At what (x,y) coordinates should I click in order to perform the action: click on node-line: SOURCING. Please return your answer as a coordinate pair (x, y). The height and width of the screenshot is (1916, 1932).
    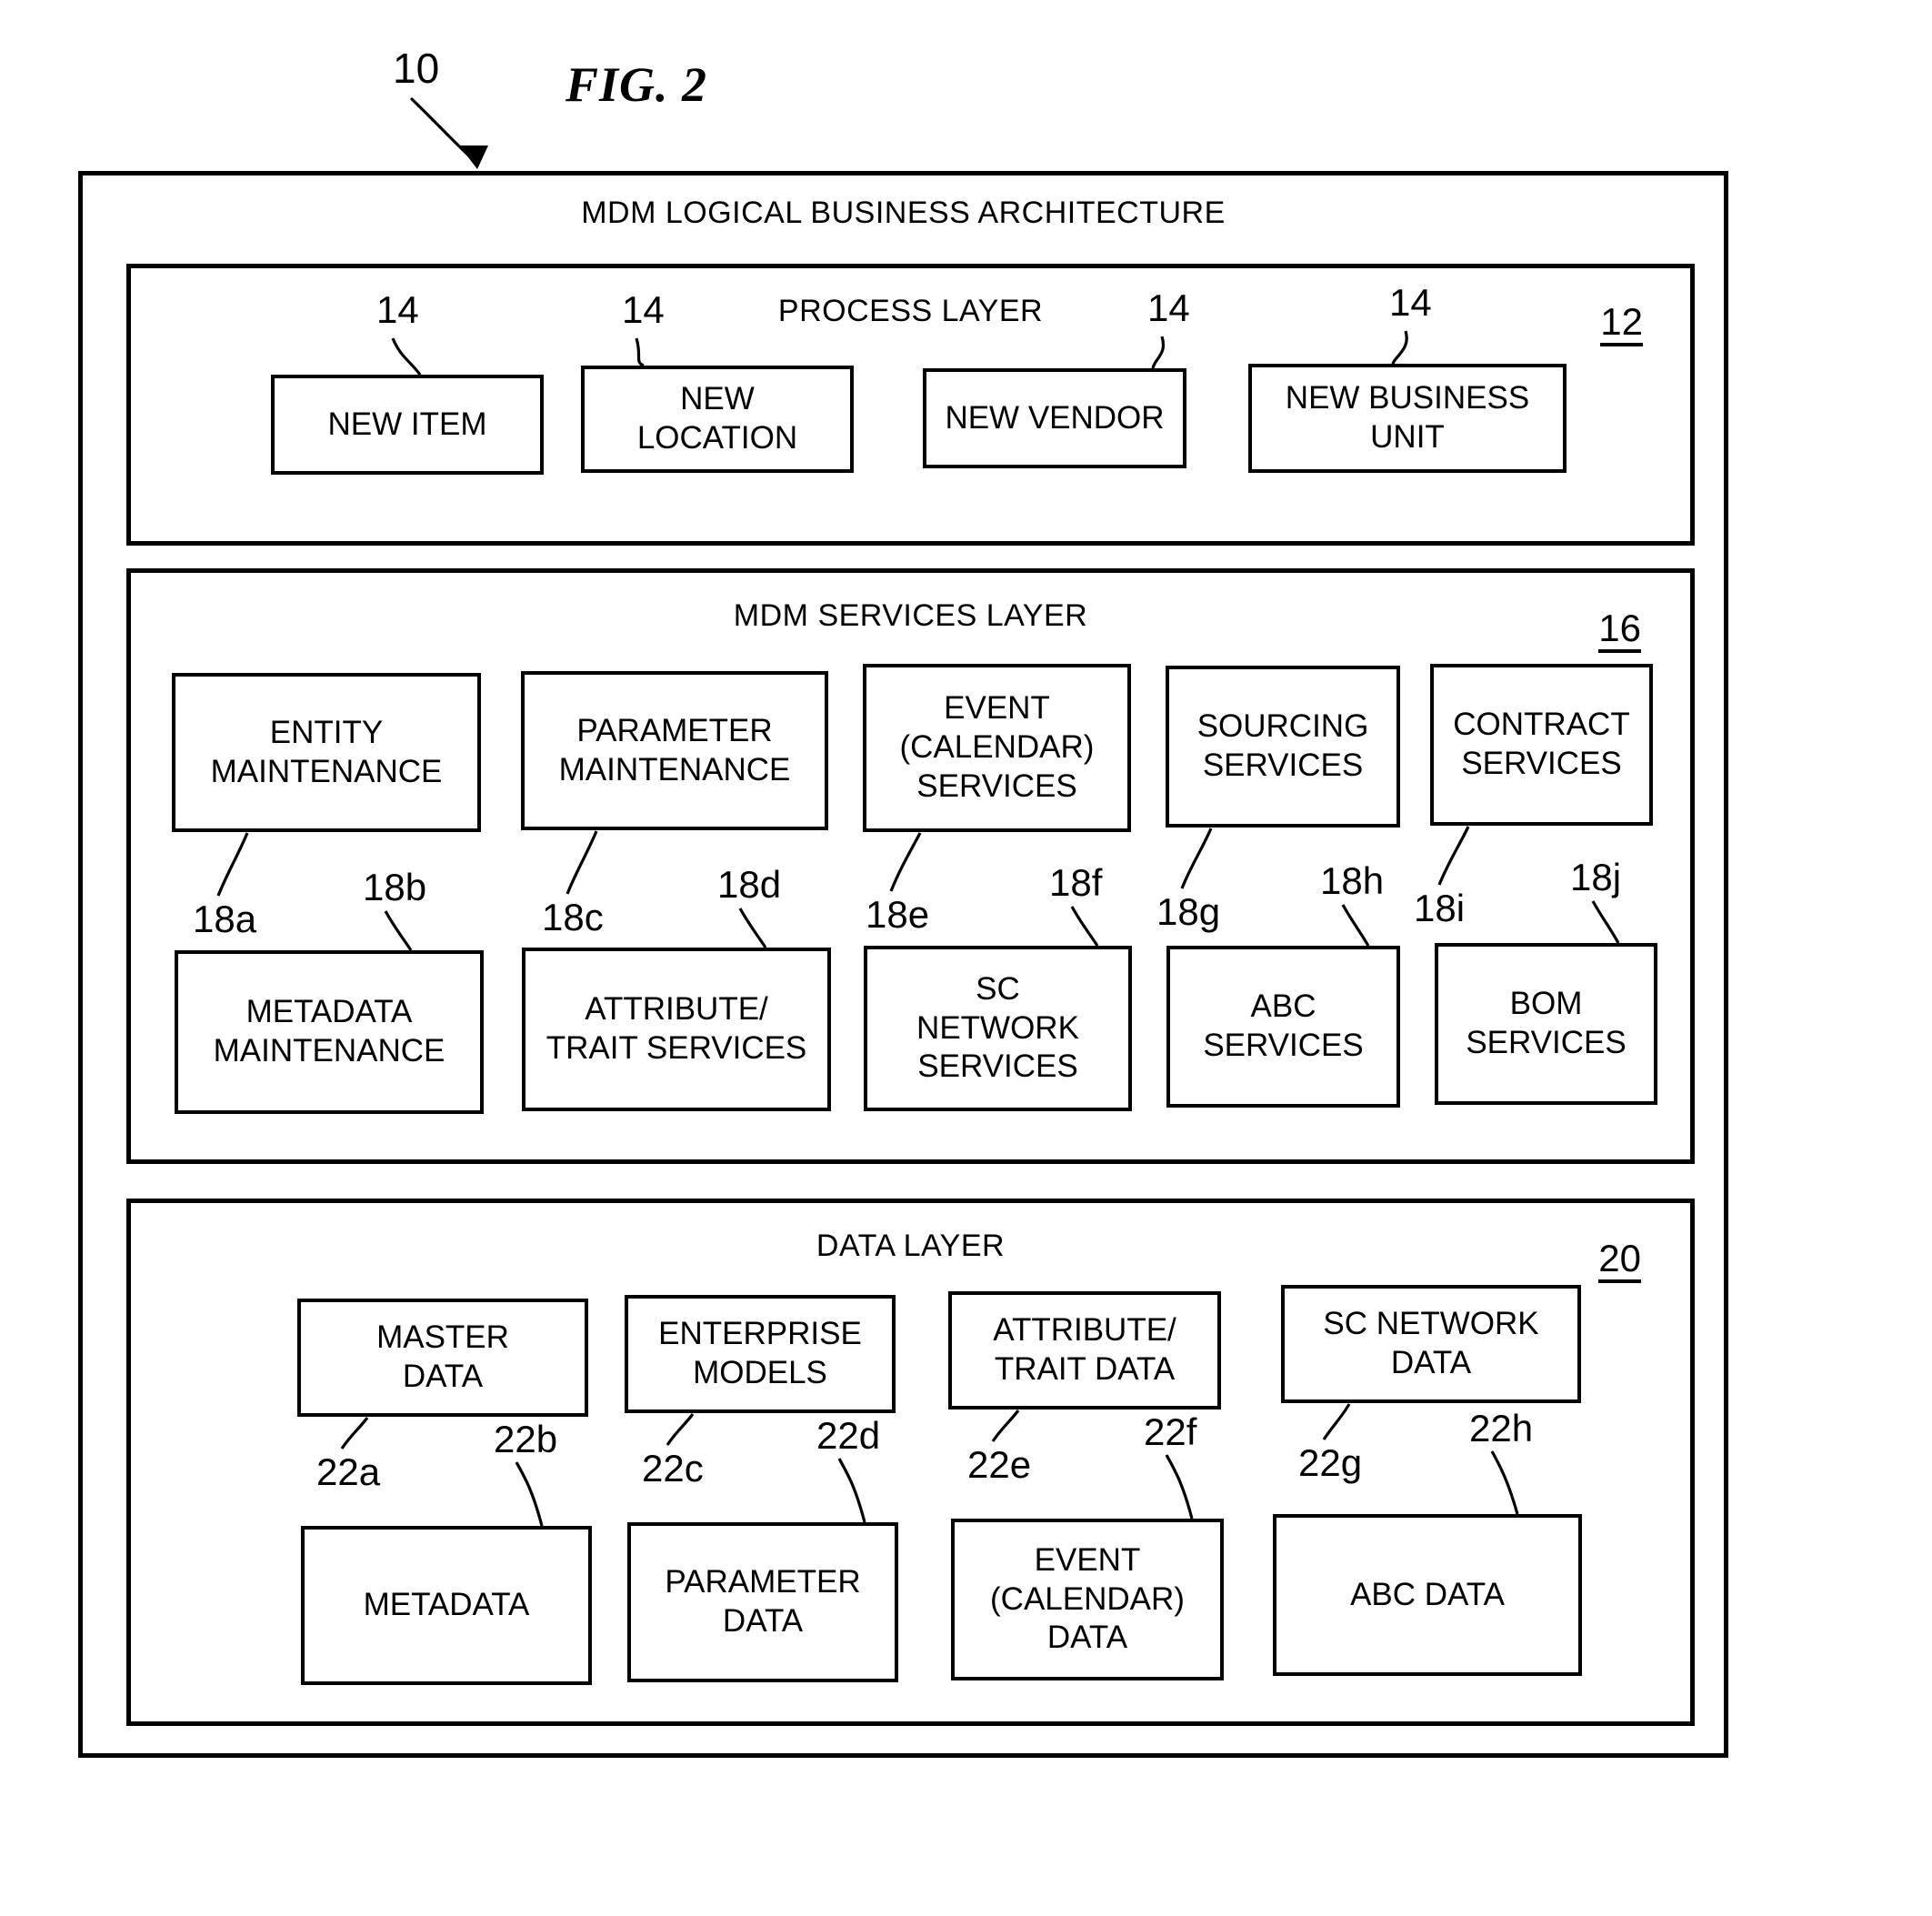
    Looking at the image, I should click on (1282, 726).